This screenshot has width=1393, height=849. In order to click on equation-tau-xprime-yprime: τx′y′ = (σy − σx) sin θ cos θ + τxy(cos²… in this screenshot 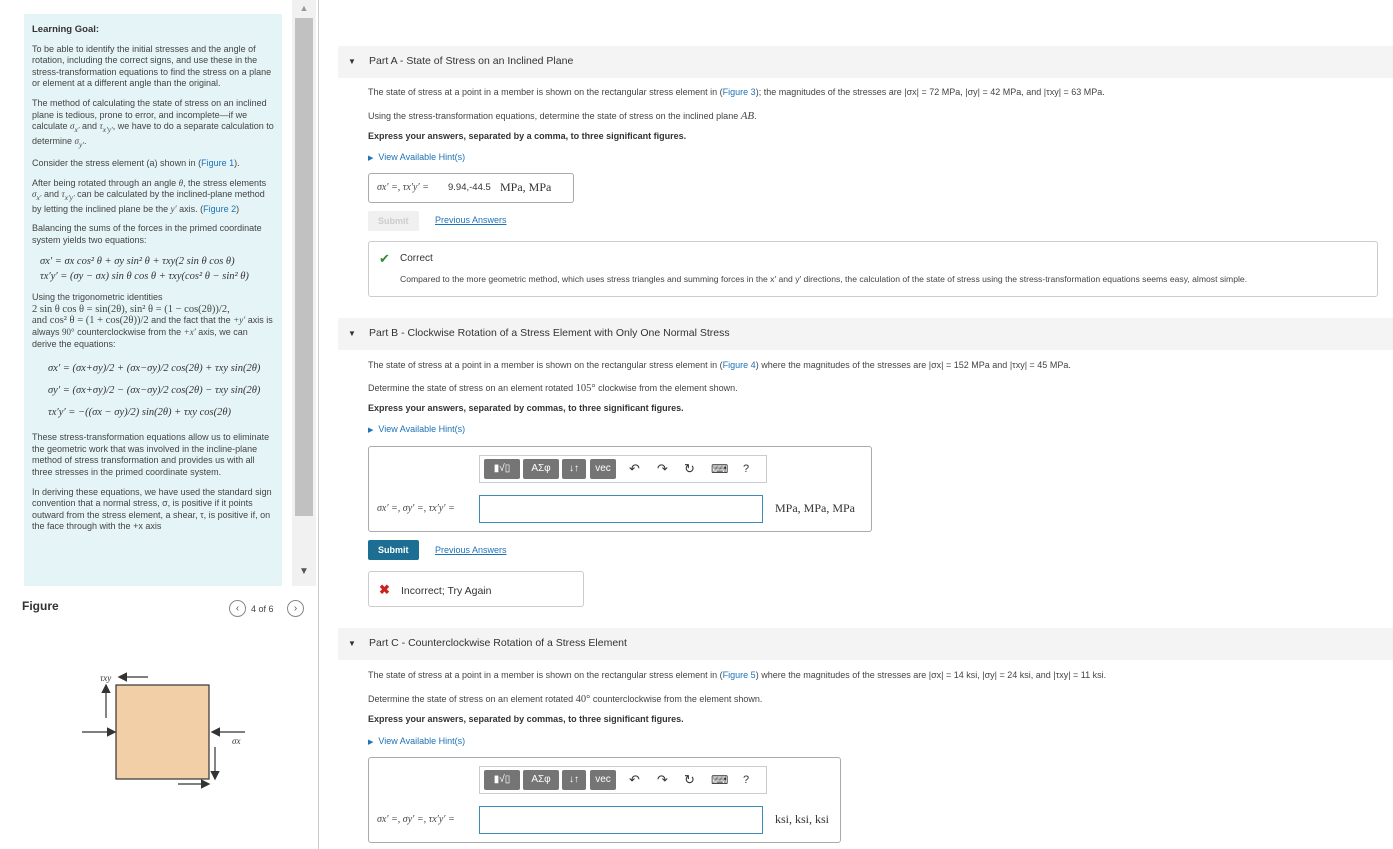, I will do `click(144, 277)`.